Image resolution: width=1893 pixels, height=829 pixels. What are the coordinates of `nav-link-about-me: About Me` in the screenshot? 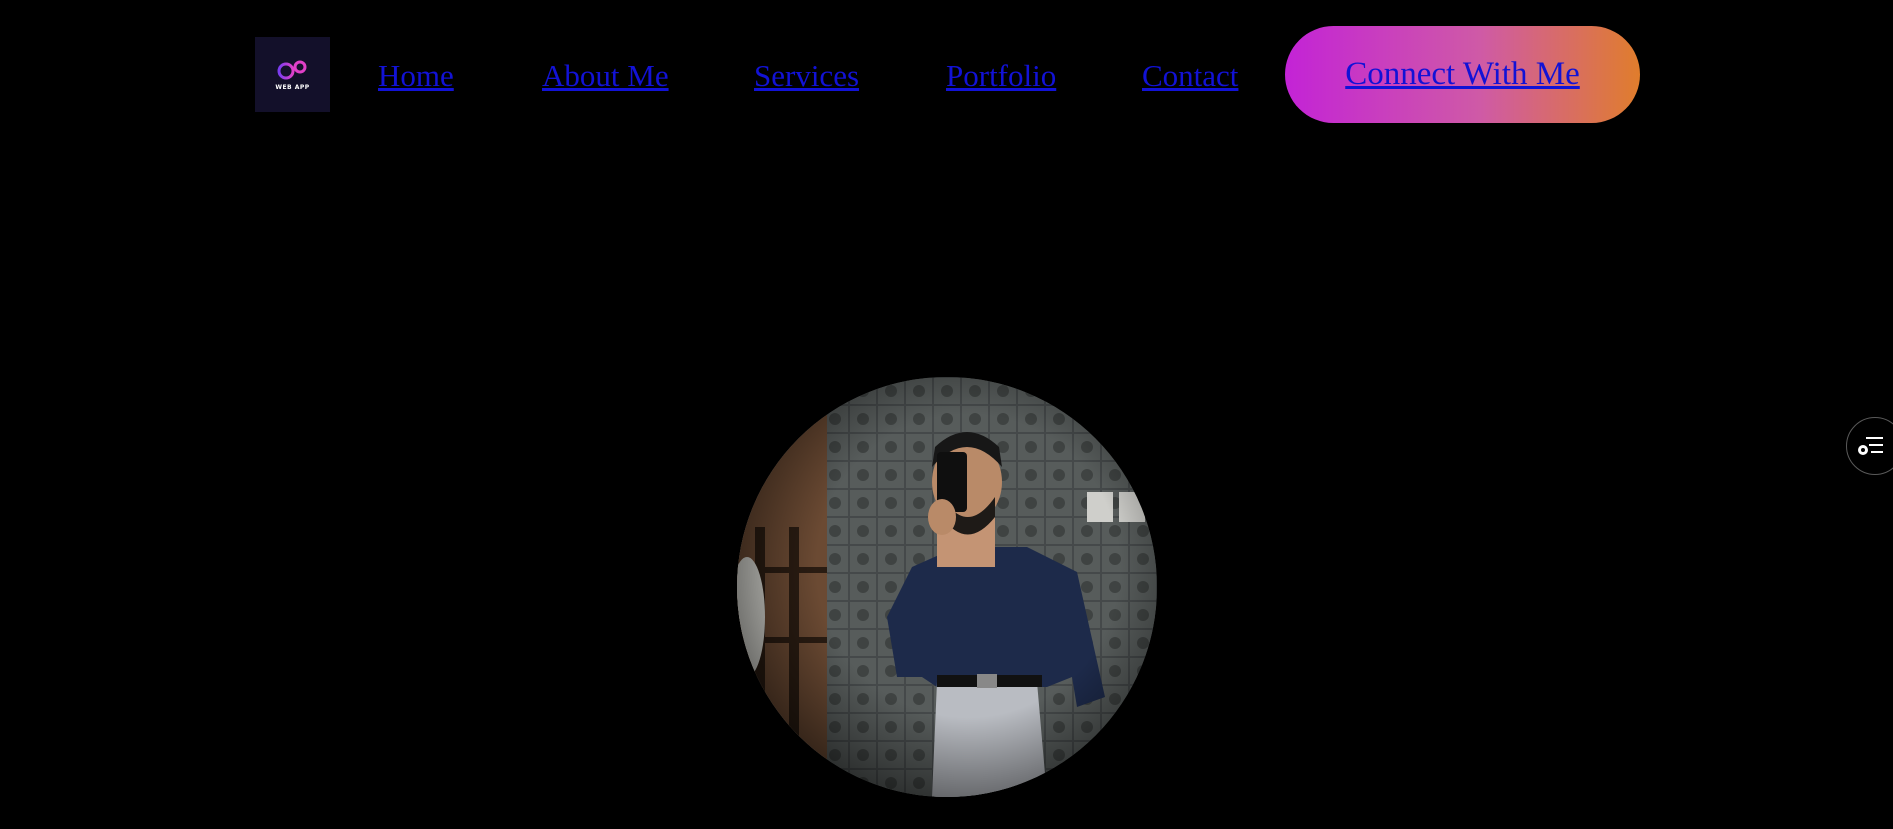 It's located at (605, 76).